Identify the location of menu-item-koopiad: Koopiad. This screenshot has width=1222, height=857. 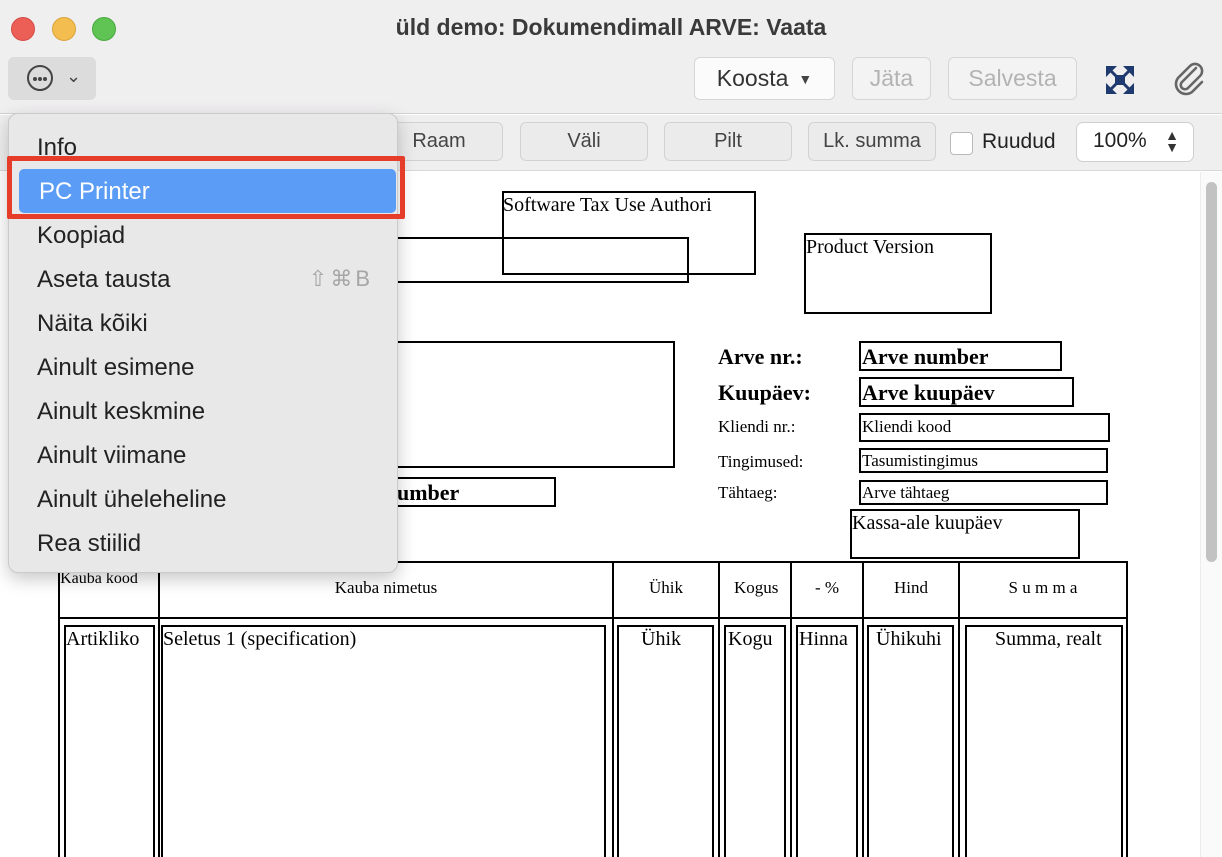
(203, 235).